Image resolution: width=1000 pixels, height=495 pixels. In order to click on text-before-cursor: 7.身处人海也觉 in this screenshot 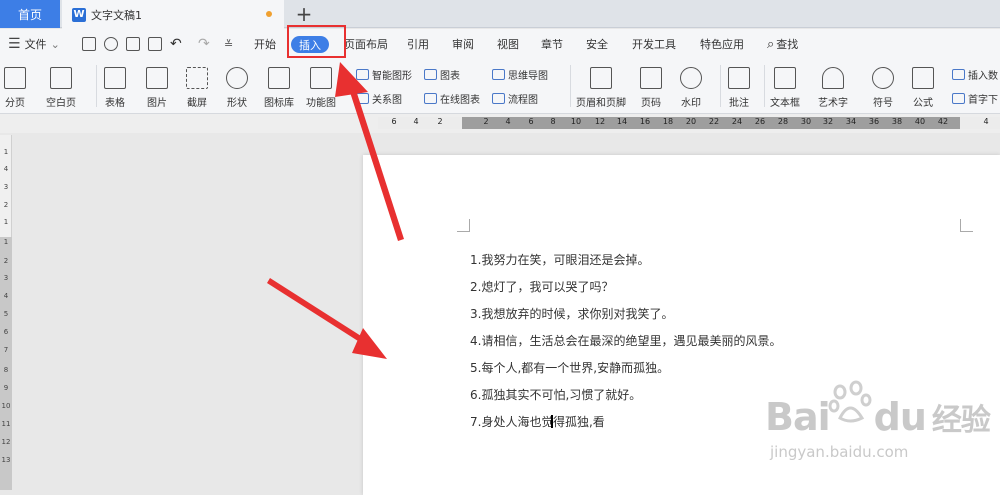, I will do `click(512, 422)`.